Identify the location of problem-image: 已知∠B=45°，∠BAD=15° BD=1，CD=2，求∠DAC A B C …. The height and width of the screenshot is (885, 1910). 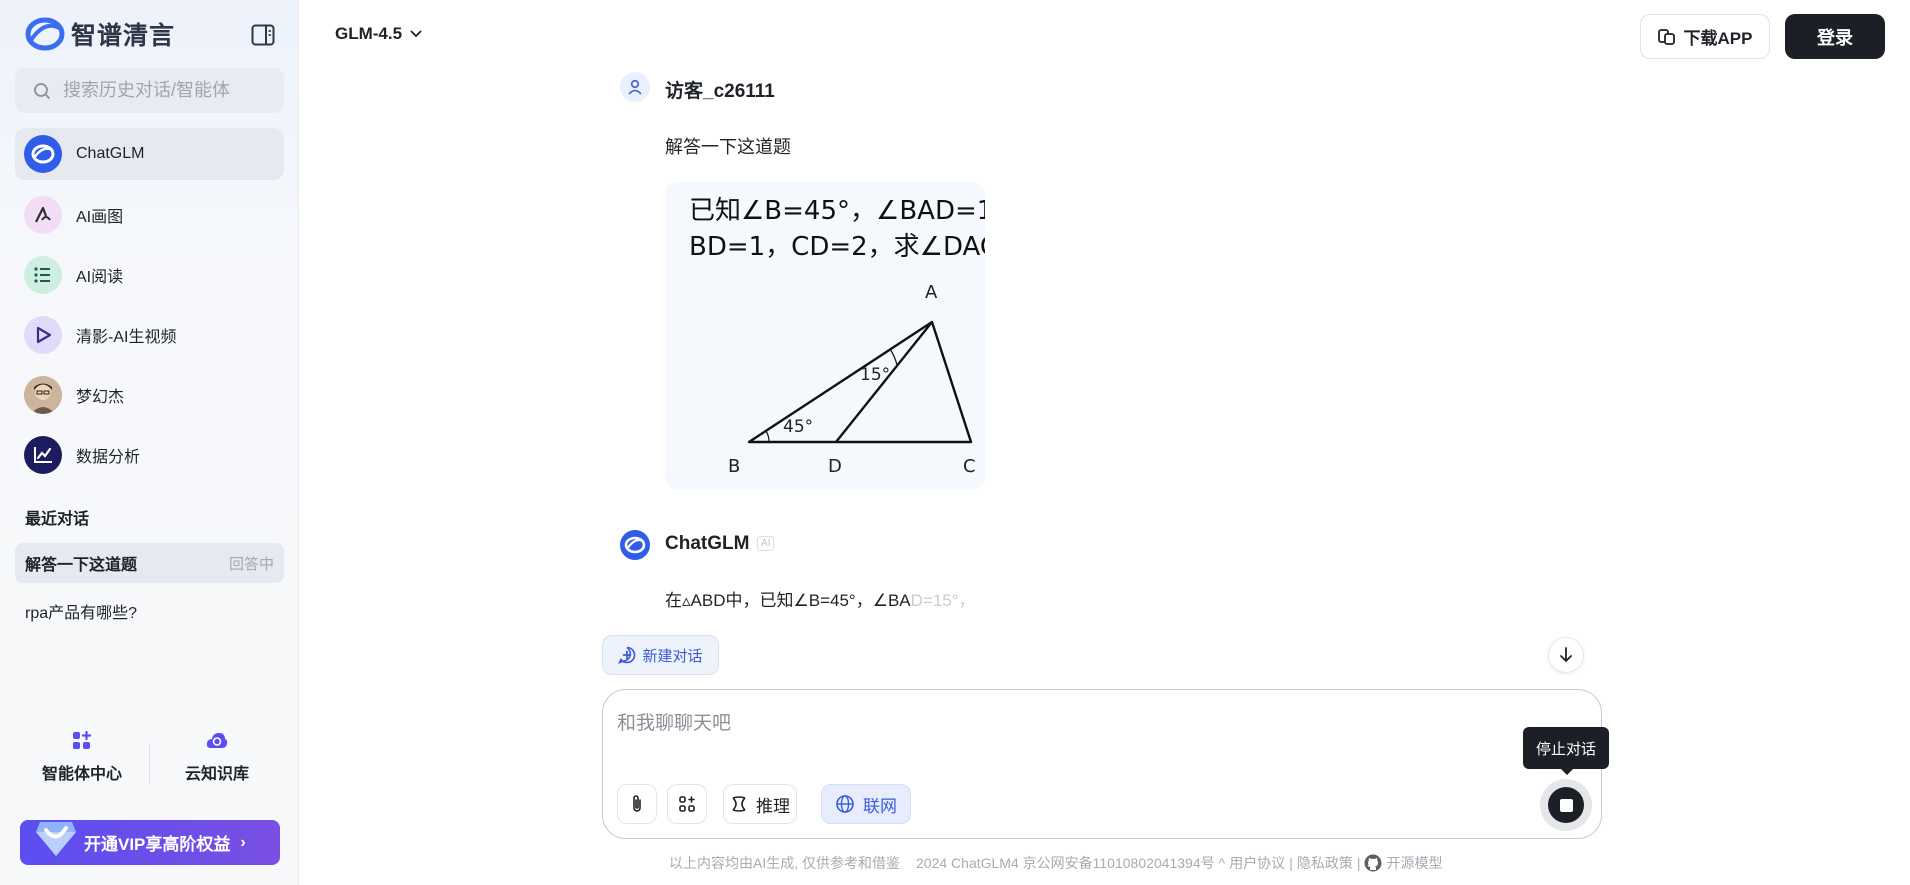
(825, 335).